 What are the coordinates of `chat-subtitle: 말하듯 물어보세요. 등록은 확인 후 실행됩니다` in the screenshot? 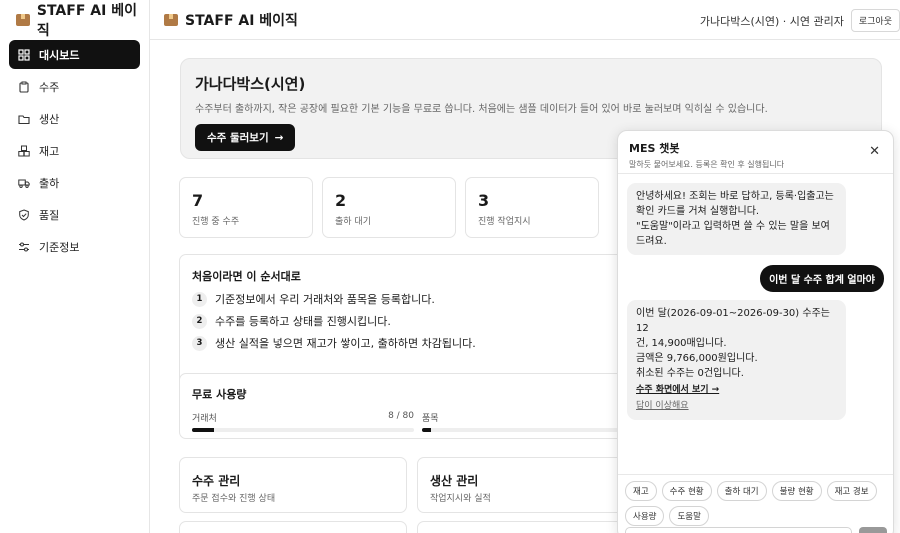 It's located at (707, 164).